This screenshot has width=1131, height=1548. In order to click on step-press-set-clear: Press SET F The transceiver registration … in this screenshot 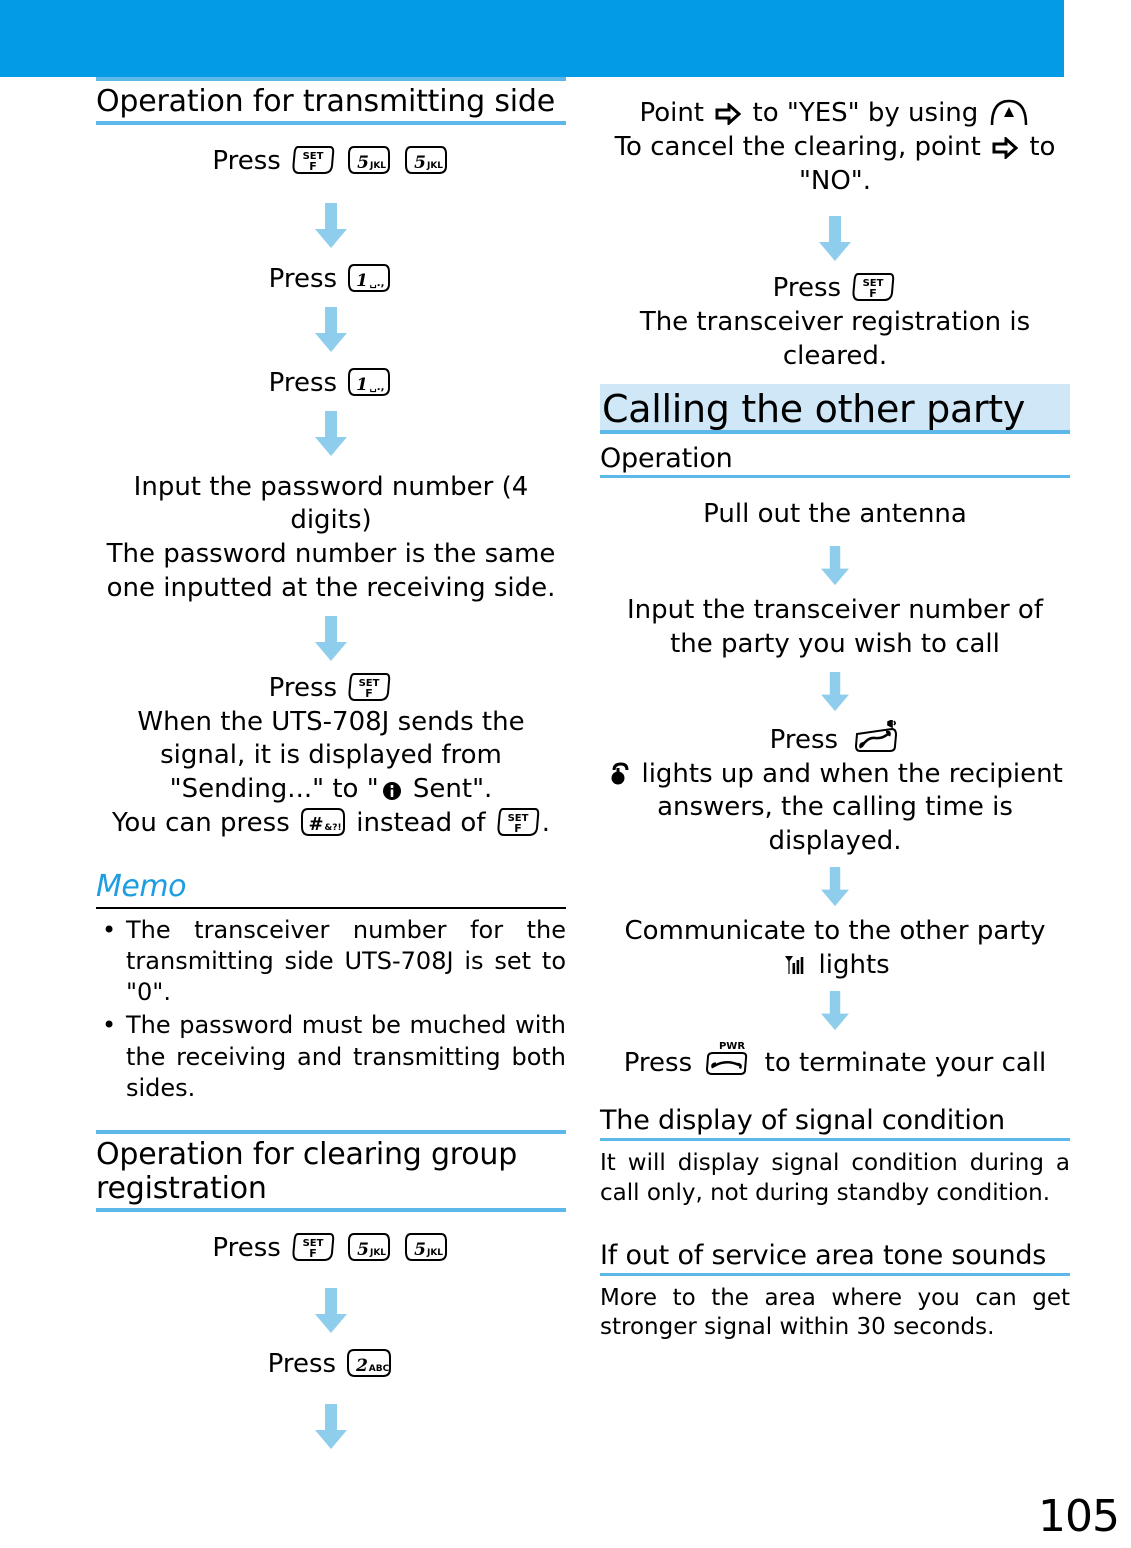, I will do `click(835, 322)`.